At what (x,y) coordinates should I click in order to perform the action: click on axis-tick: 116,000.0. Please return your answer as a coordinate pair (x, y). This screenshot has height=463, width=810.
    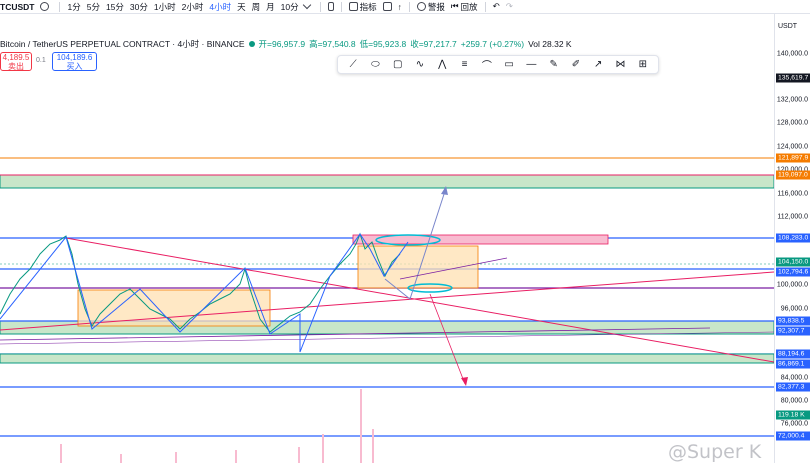
    Looking at the image, I should click on (792, 194).